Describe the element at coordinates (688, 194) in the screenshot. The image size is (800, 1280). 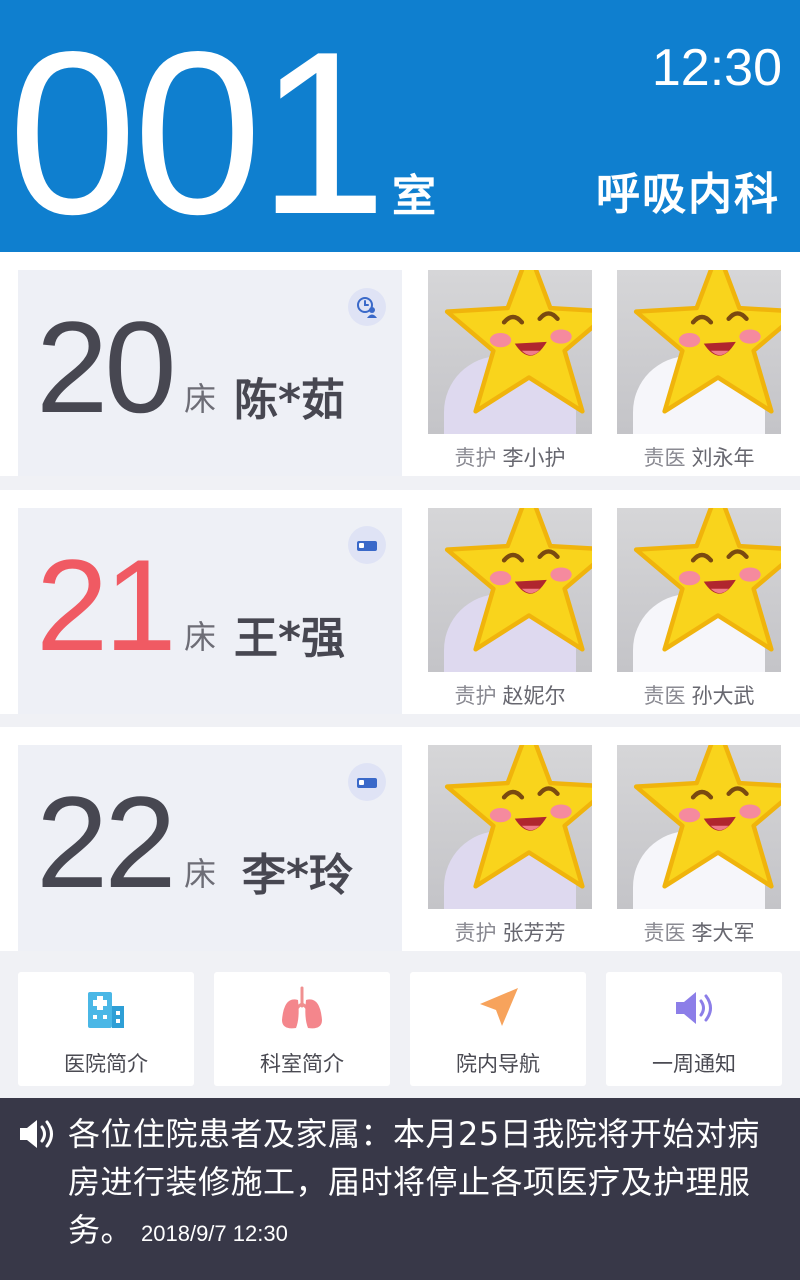
I see `department-name: 呼吸内科` at that location.